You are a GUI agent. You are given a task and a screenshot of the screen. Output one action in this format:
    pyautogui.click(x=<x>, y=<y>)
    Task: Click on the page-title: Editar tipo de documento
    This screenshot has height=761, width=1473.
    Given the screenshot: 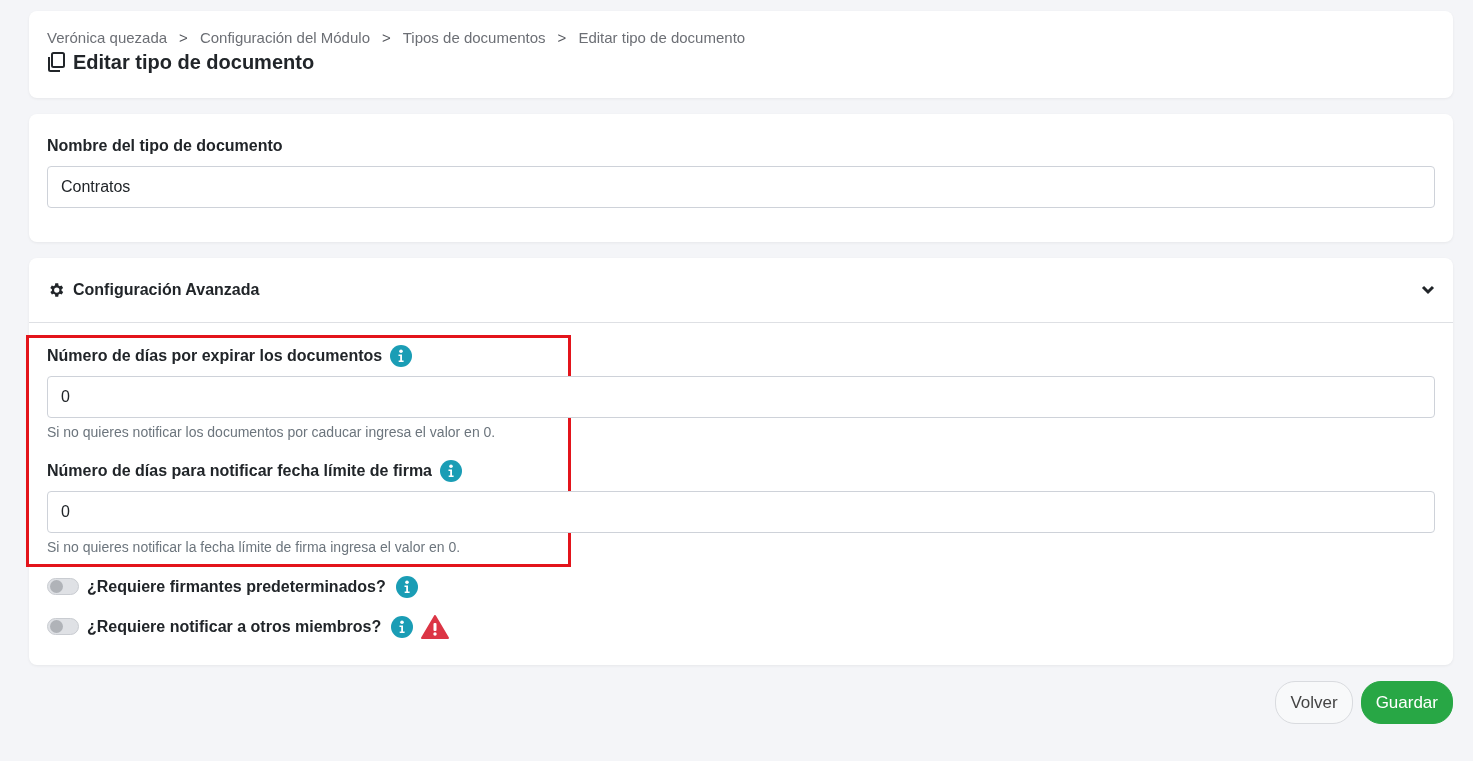 What is the action you would take?
    pyautogui.click(x=194, y=61)
    